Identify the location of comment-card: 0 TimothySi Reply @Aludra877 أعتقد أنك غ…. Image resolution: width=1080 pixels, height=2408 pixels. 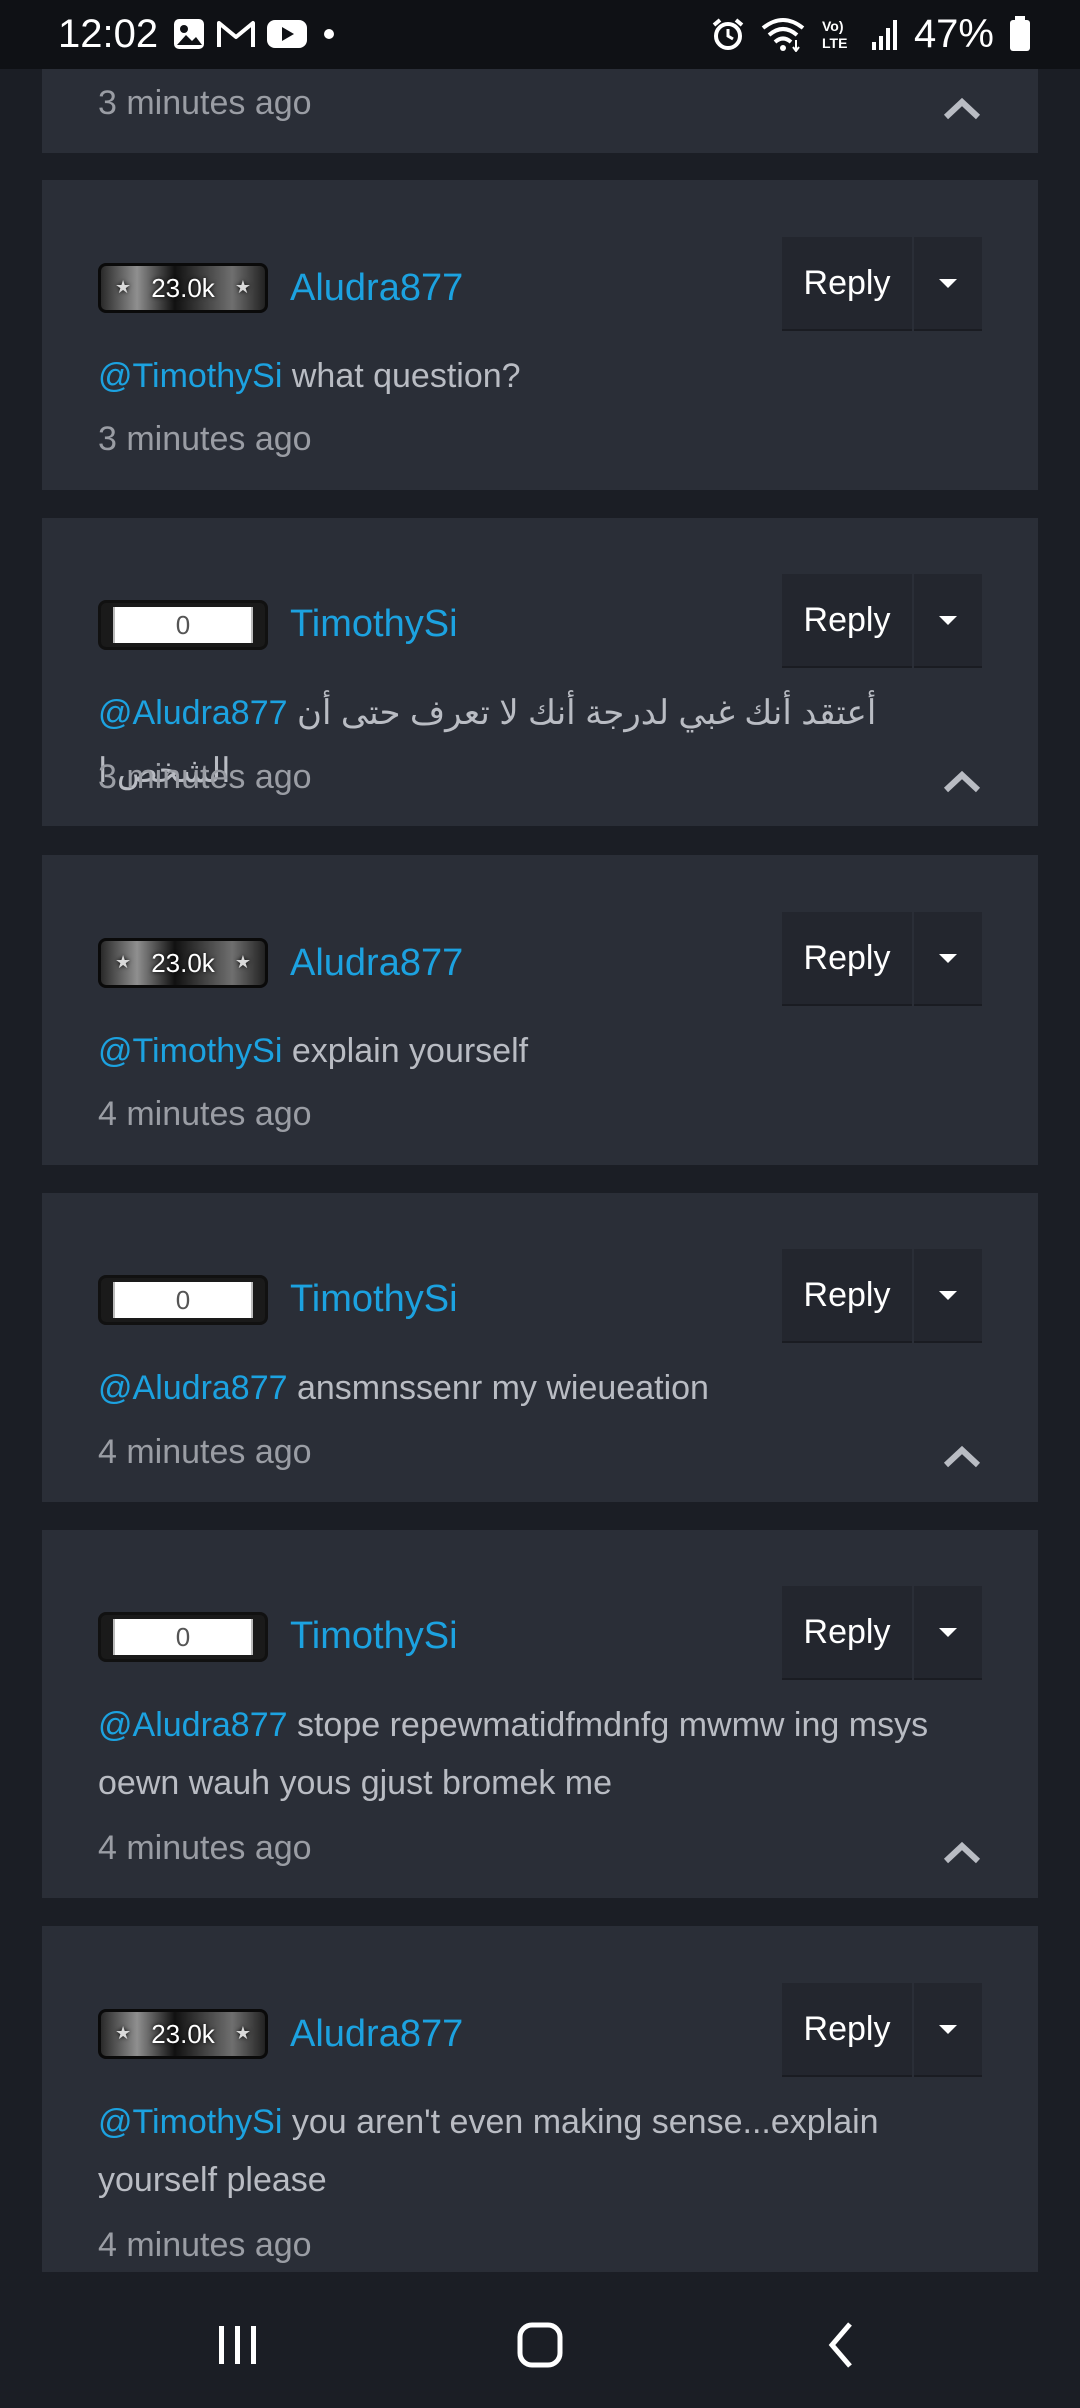
(540, 672).